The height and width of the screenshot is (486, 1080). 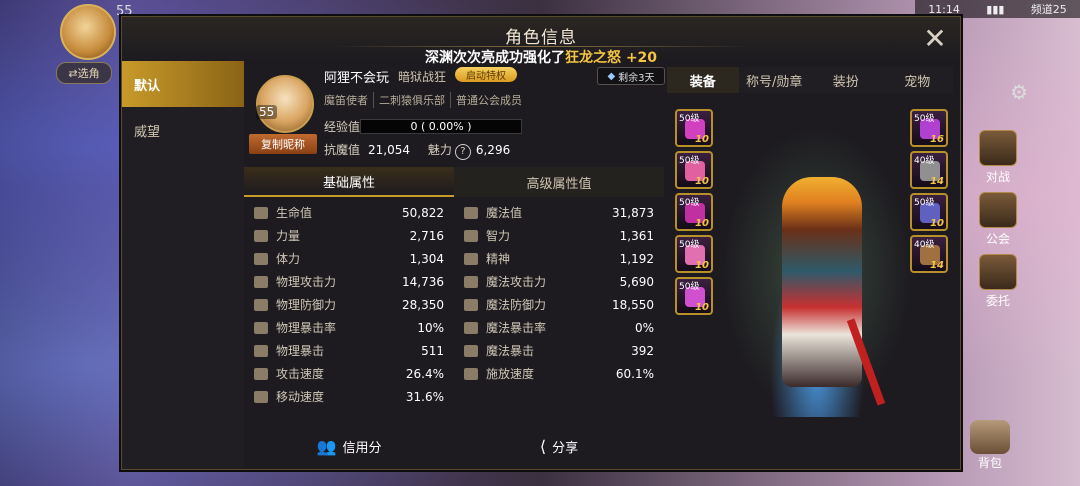 I want to click on stat-cell: 智力 1,361, so click(x=559, y=235).